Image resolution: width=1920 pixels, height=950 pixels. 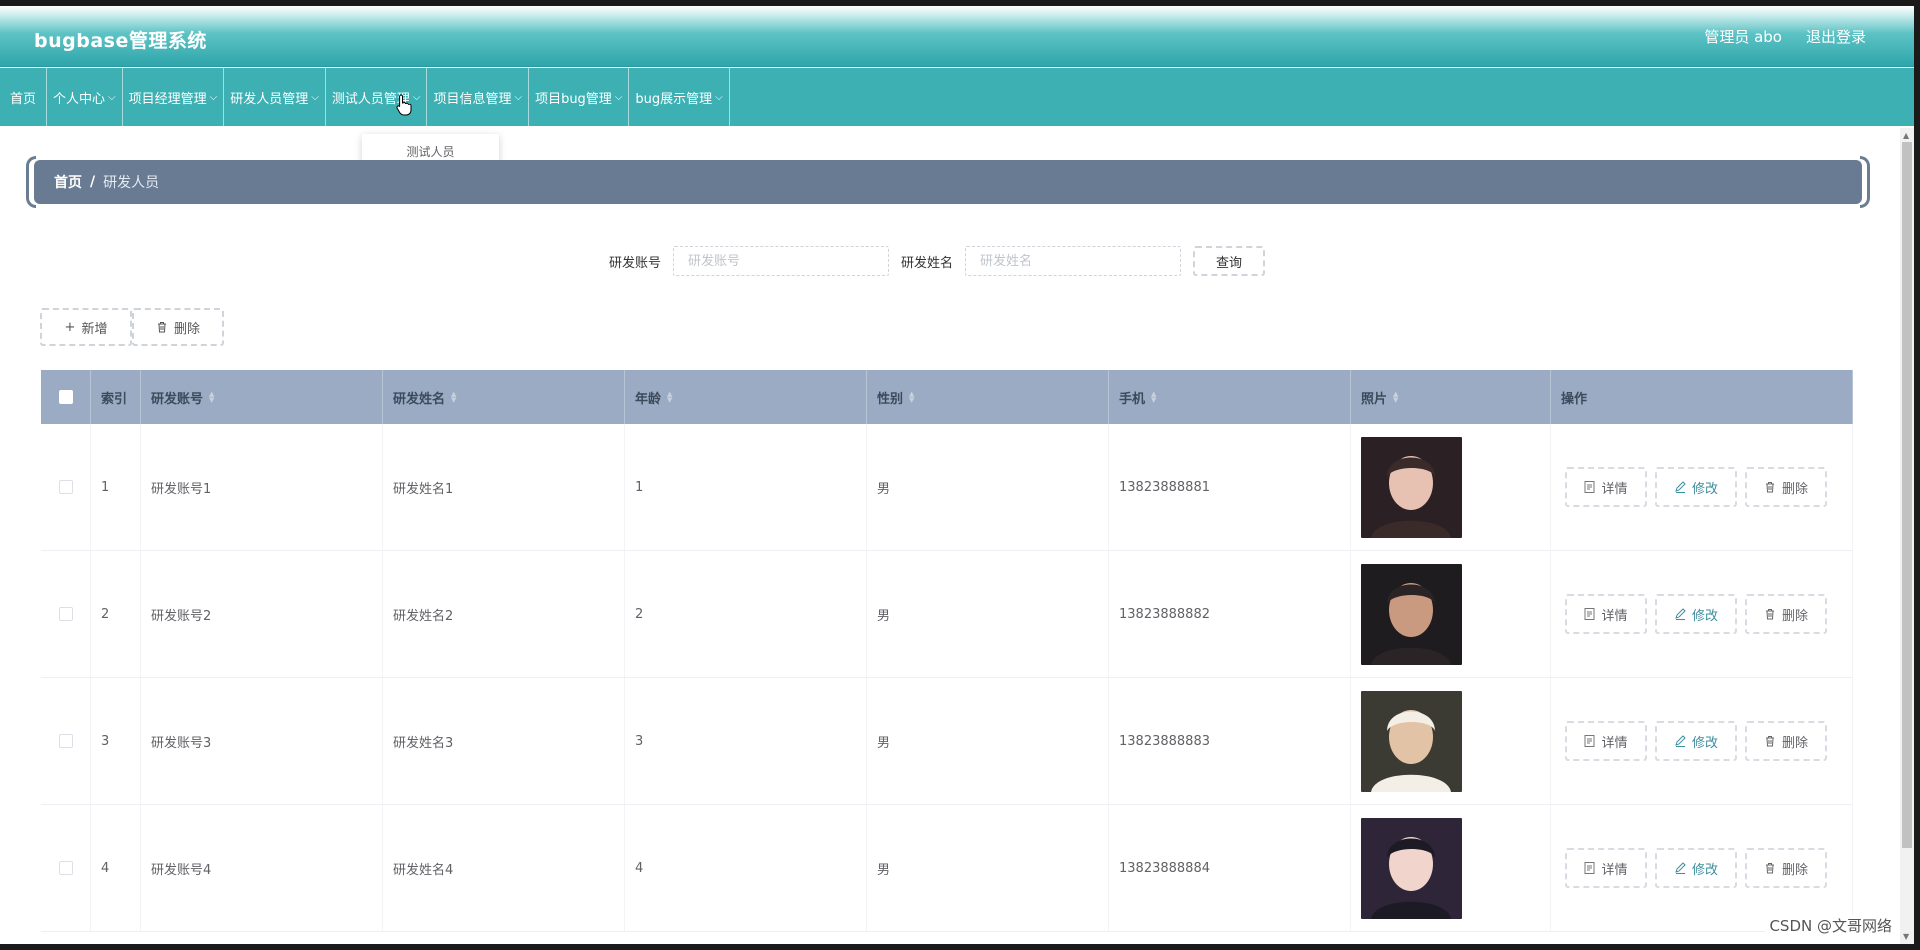 What do you see at coordinates (404, 105) in the screenshot?
I see `hand-cursor-icon` at bounding box center [404, 105].